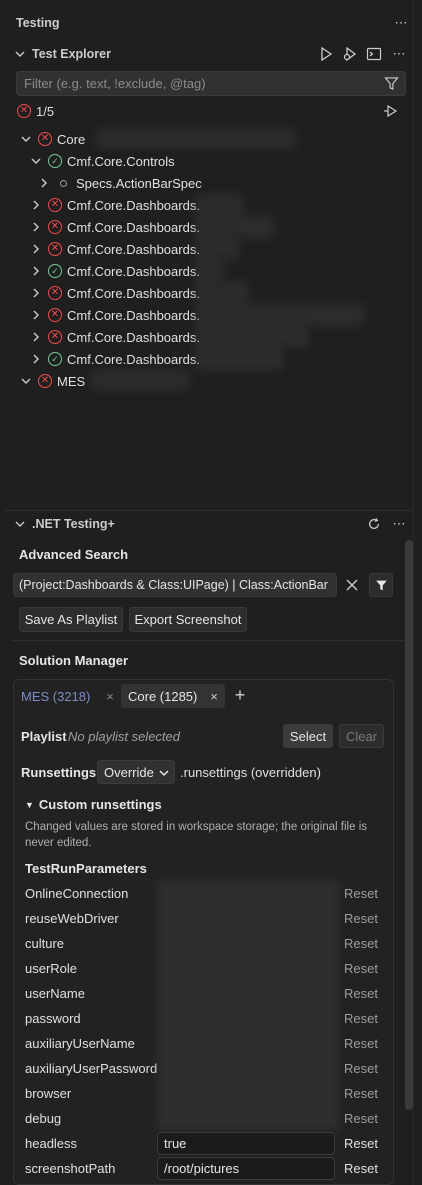  What do you see at coordinates (308, 736) in the screenshot?
I see `select-playlist-button: Select` at bounding box center [308, 736].